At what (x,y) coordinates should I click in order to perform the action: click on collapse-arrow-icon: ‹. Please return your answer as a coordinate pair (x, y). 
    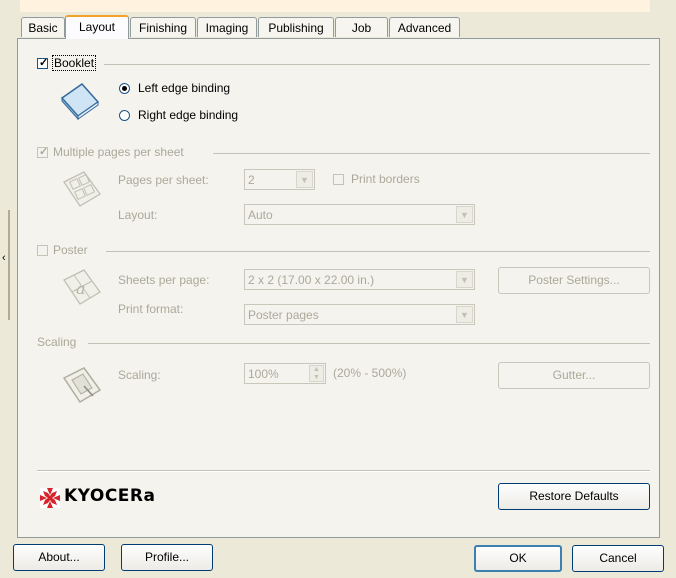
    Looking at the image, I should click on (4, 258).